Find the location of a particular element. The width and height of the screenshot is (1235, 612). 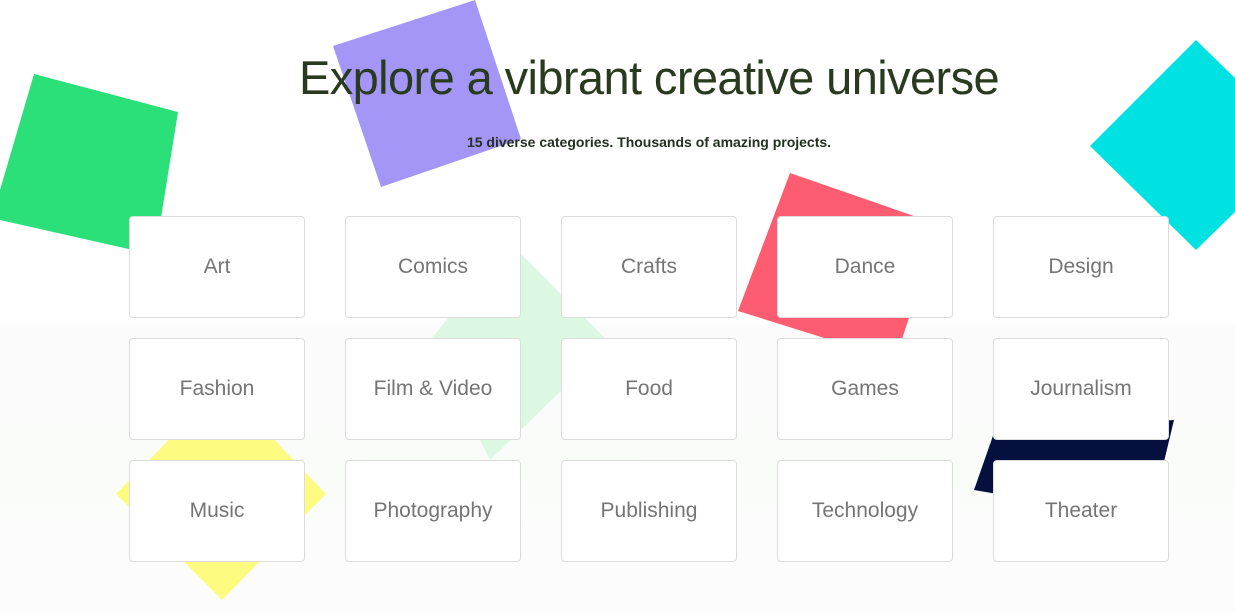

category-card-dance: Dance is located at coordinates (865, 267).